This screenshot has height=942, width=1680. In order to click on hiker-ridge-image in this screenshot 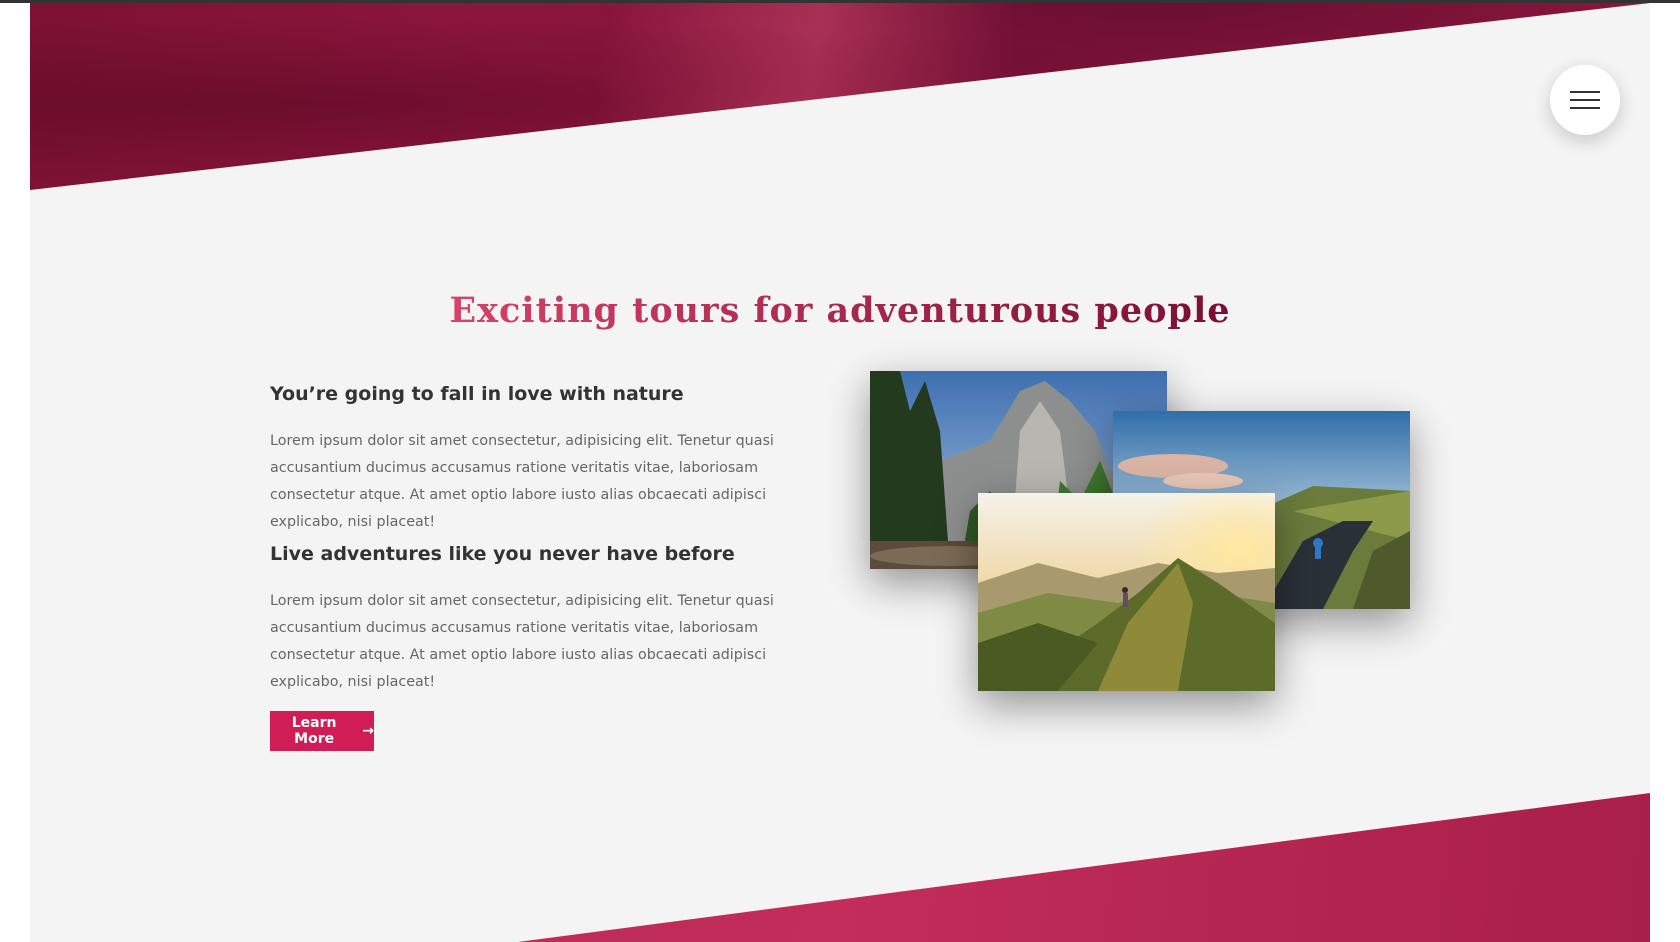, I will do `click(1126, 592)`.